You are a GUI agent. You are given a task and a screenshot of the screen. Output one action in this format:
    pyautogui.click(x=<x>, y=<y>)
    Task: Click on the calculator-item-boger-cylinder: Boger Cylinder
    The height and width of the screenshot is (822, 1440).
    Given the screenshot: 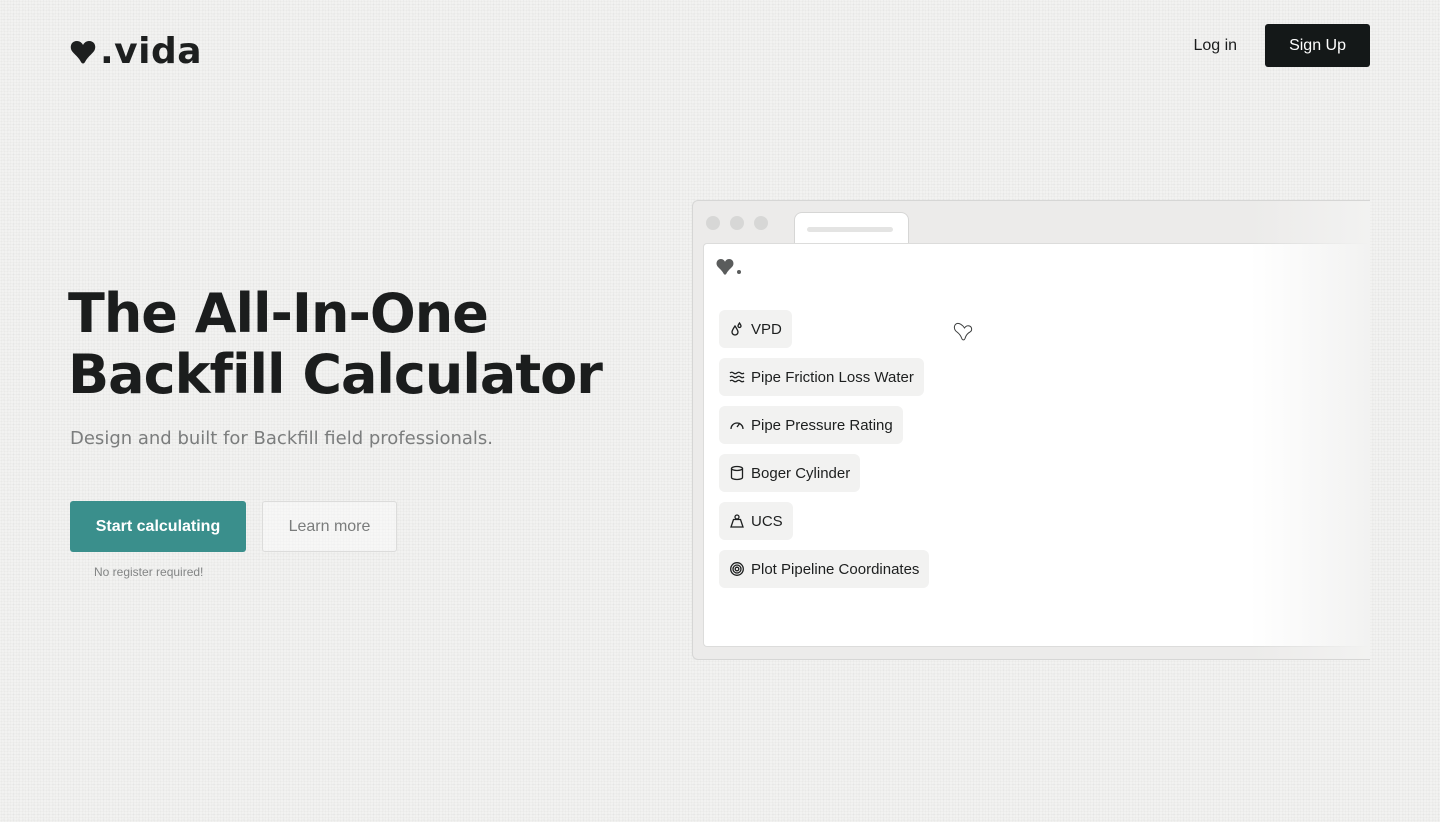 What is the action you would take?
    pyautogui.click(x=790, y=473)
    